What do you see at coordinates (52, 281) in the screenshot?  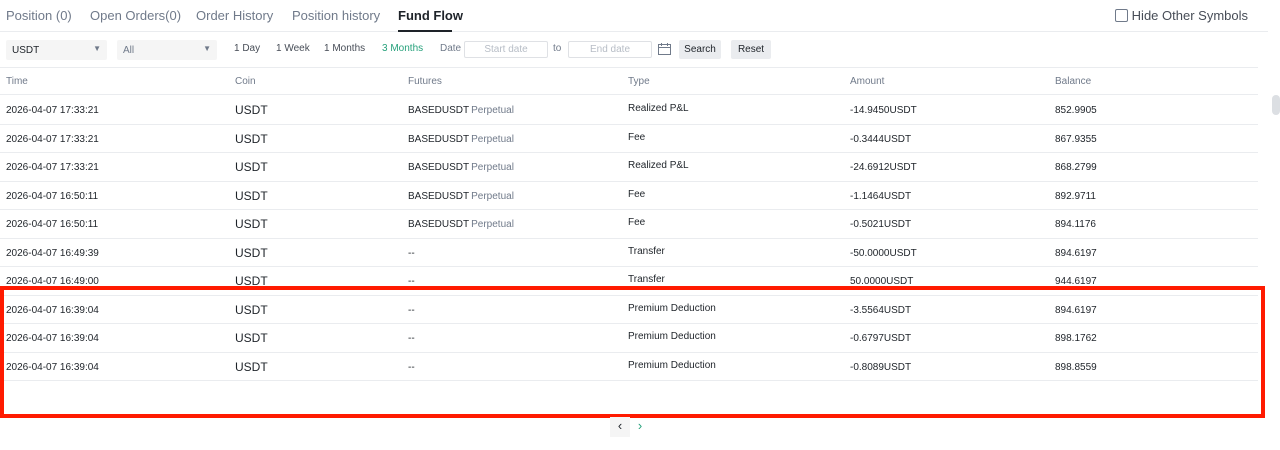 I see `cell-time: 2026-04-07 16:49:00` at bounding box center [52, 281].